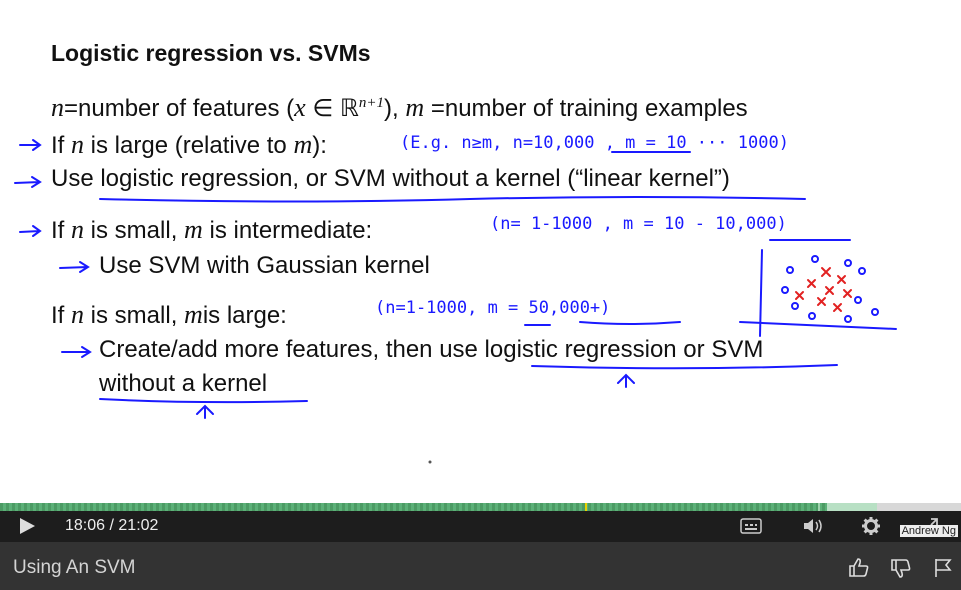  Describe the element at coordinates (901, 569) in the screenshot. I see `thumbs-down-icon` at that location.